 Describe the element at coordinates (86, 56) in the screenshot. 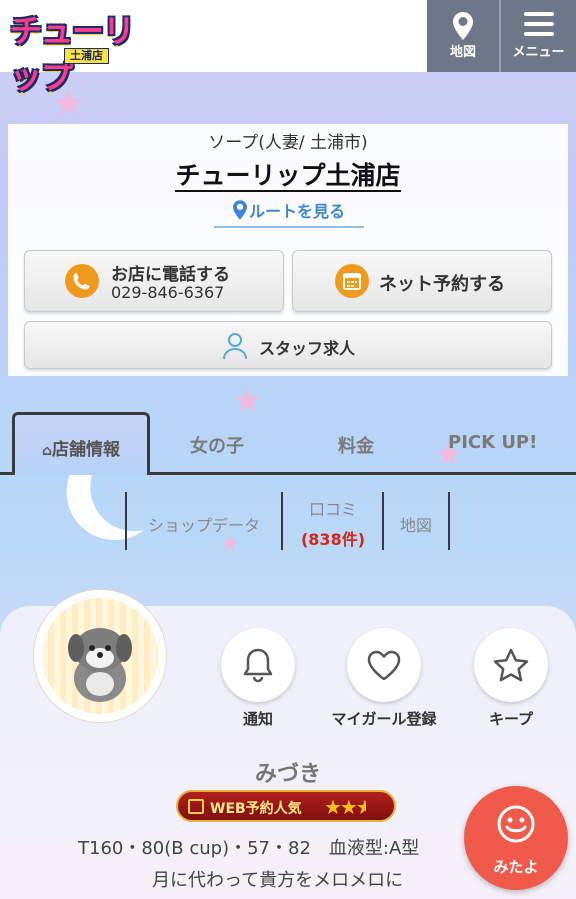

I see `logo-subtext: 土浦店` at that location.